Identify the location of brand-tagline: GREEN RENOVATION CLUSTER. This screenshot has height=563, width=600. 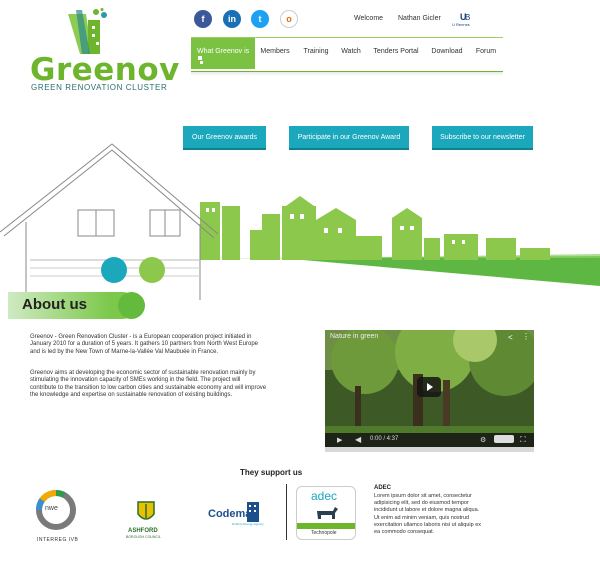
(99, 87).